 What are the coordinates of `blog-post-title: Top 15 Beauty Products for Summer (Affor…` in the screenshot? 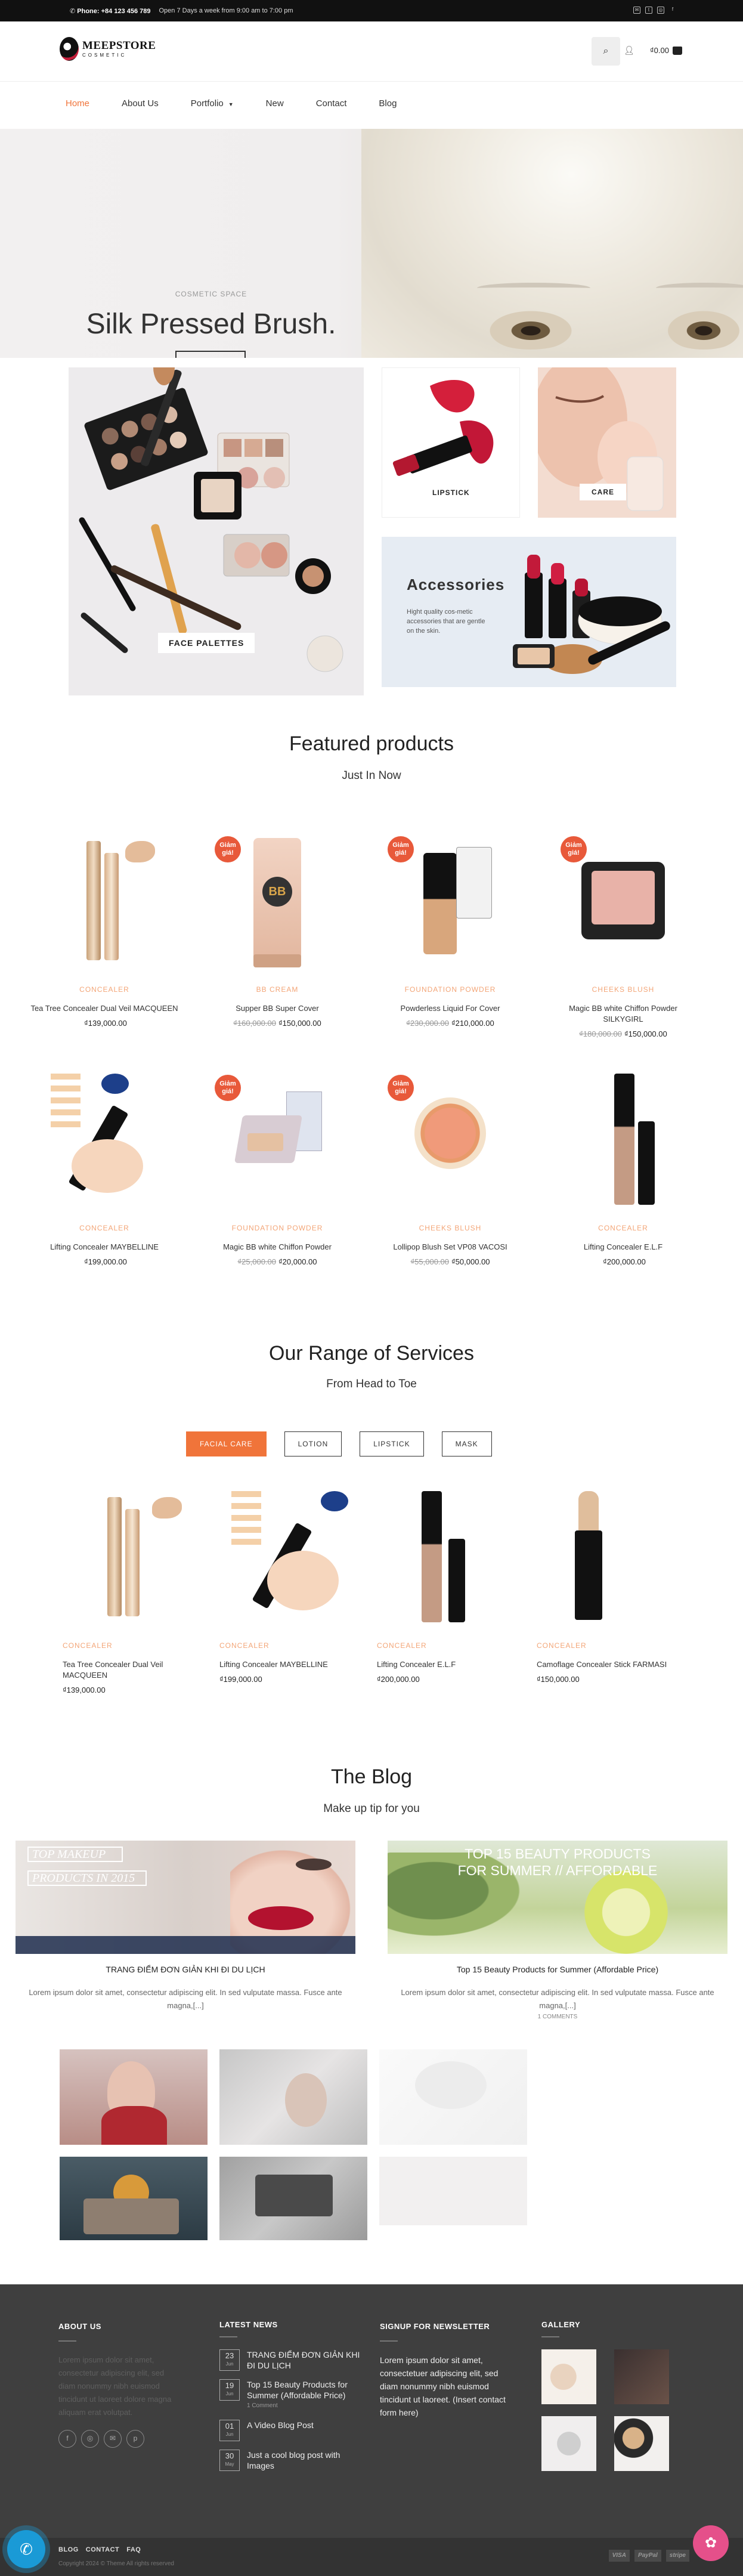 It's located at (557, 1969).